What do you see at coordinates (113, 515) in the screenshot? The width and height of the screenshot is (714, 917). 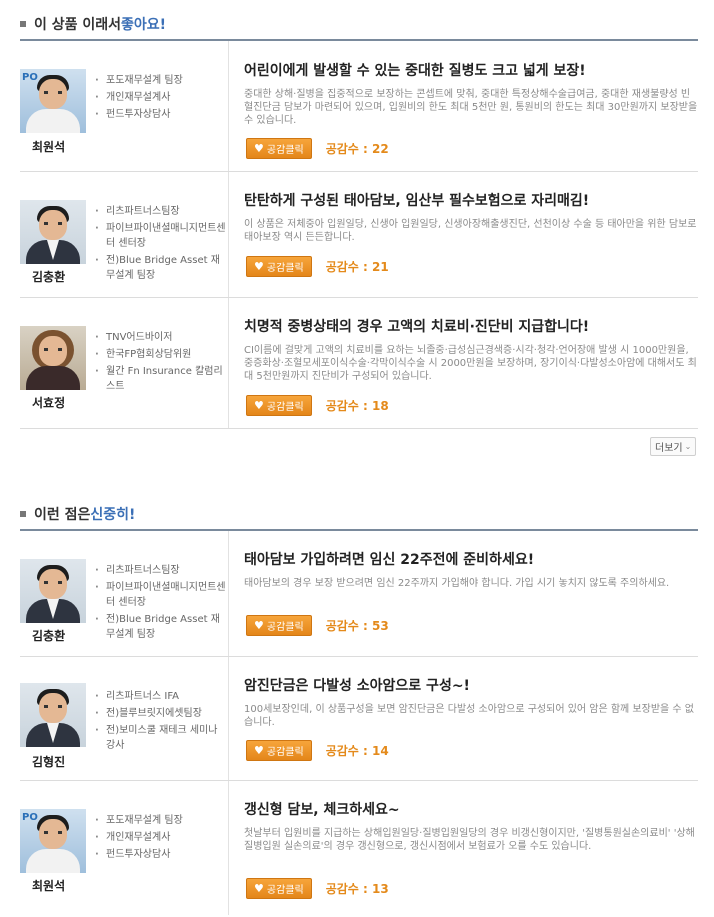 I see `section-title-accent: 신중히!` at bounding box center [113, 515].